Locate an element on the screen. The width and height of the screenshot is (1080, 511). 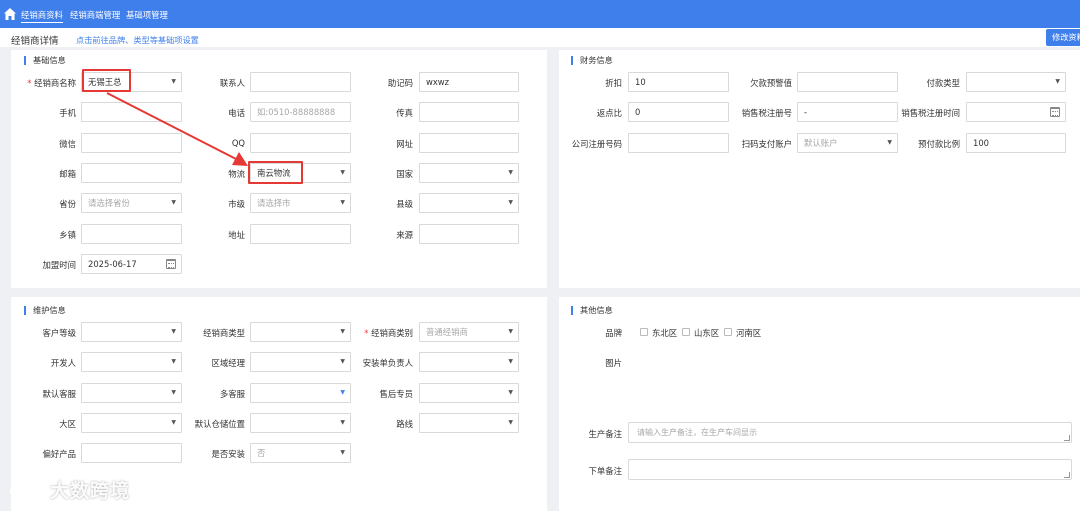
town-field is located at coordinates (131, 234).